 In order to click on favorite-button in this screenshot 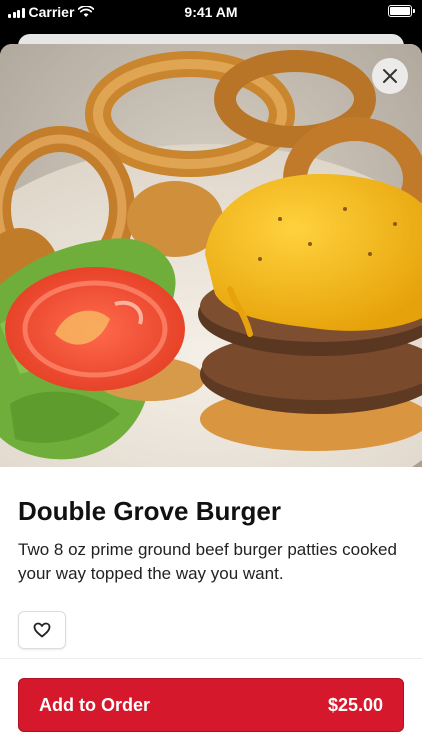, I will do `click(42, 630)`.